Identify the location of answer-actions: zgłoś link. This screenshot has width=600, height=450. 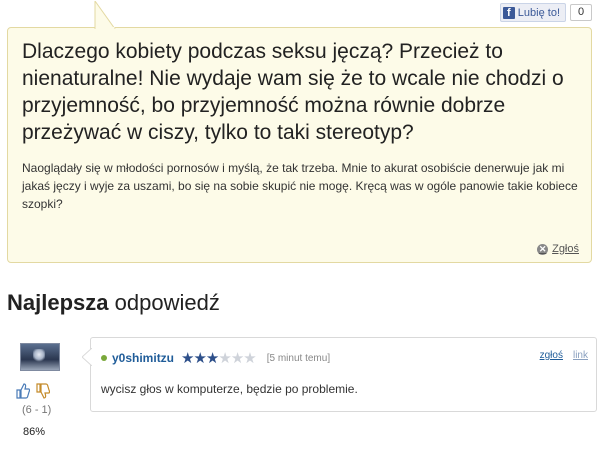
(564, 355).